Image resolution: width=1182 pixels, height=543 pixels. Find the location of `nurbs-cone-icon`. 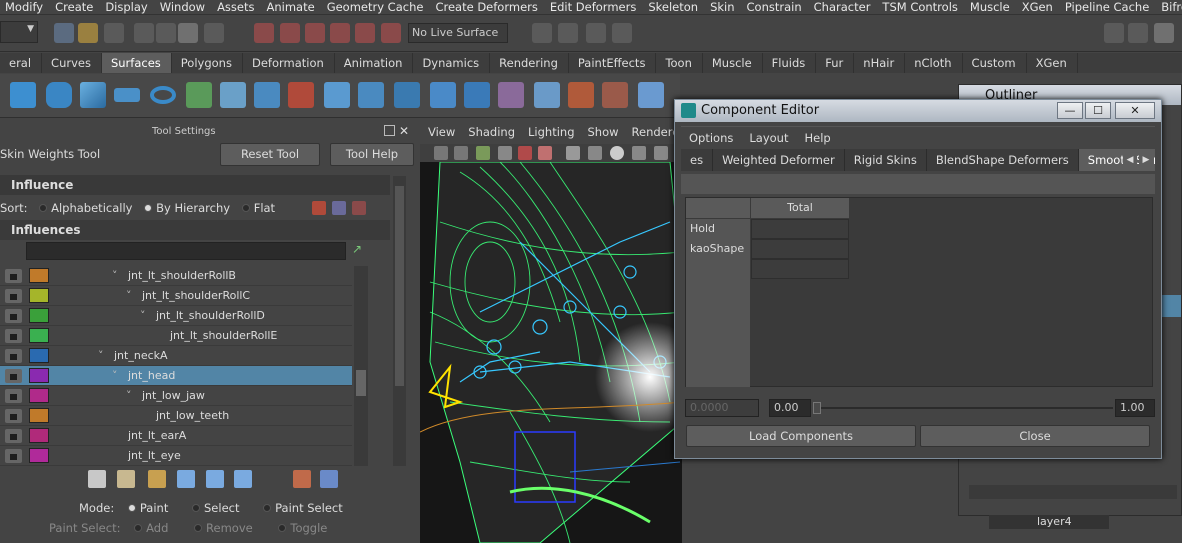

nurbs-cone-icon is located at coordinates (93, 95).